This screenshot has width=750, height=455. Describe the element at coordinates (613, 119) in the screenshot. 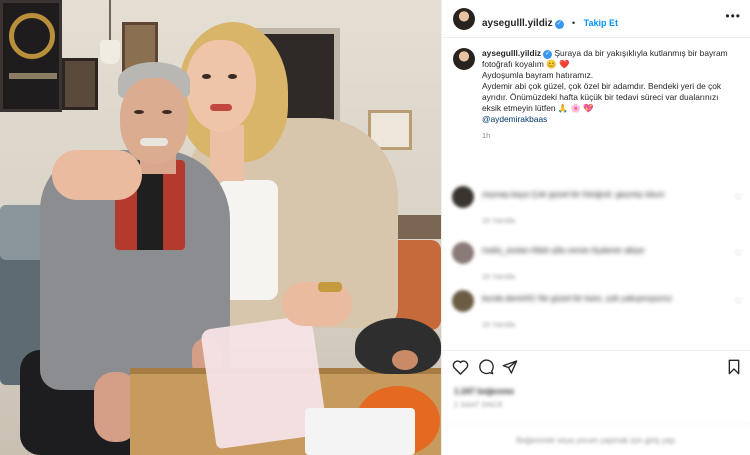

I see `caption-mention: @aydemirakbaas` at that location.